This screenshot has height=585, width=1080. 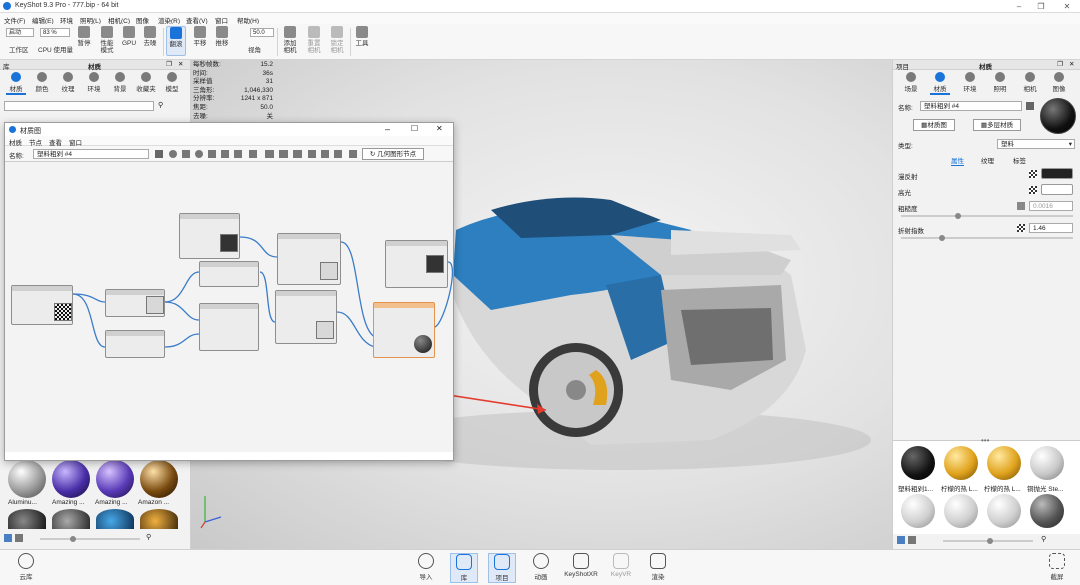 What do you see at coordinates (262, 32) in the screenshot?
I see `fov-input: 50.0` at bounding box center [262, 32].